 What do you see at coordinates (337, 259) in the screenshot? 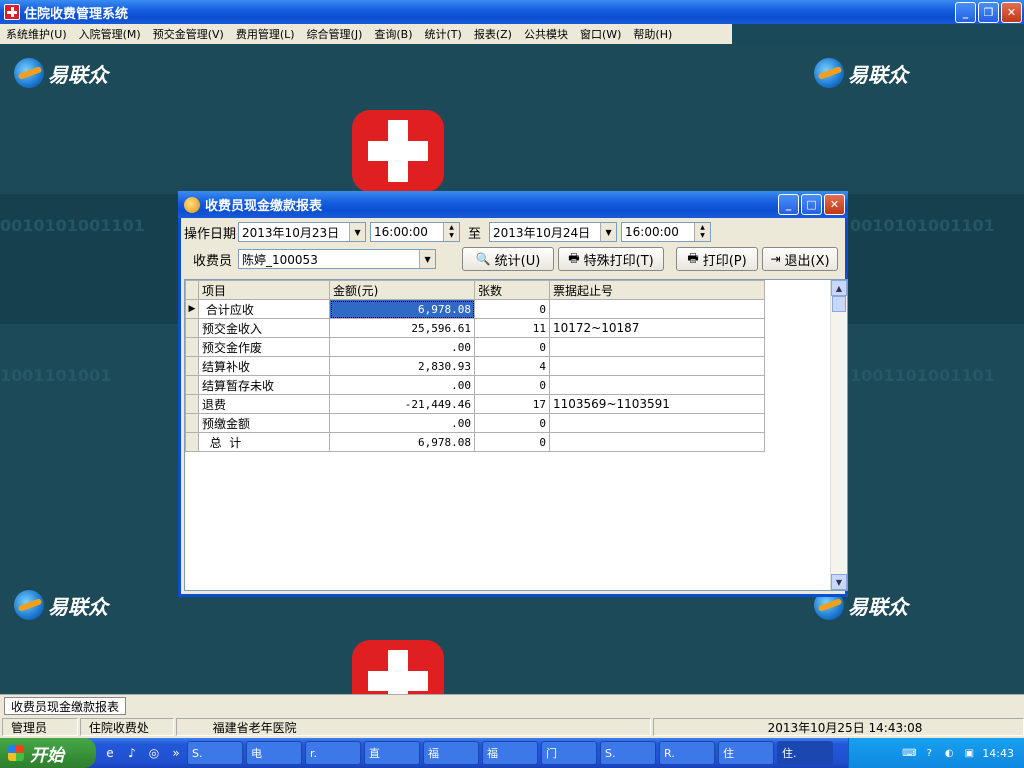
I see `cashier-select: 陈婷_100053 ▼` at bounding box center [337, 259].